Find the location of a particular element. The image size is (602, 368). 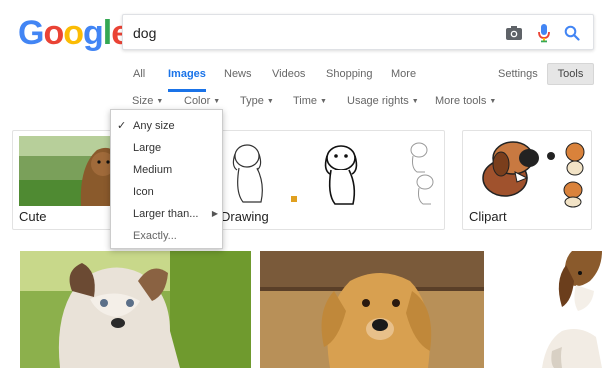

menu-item-medium: Medium is located at coordinates (167, 170).